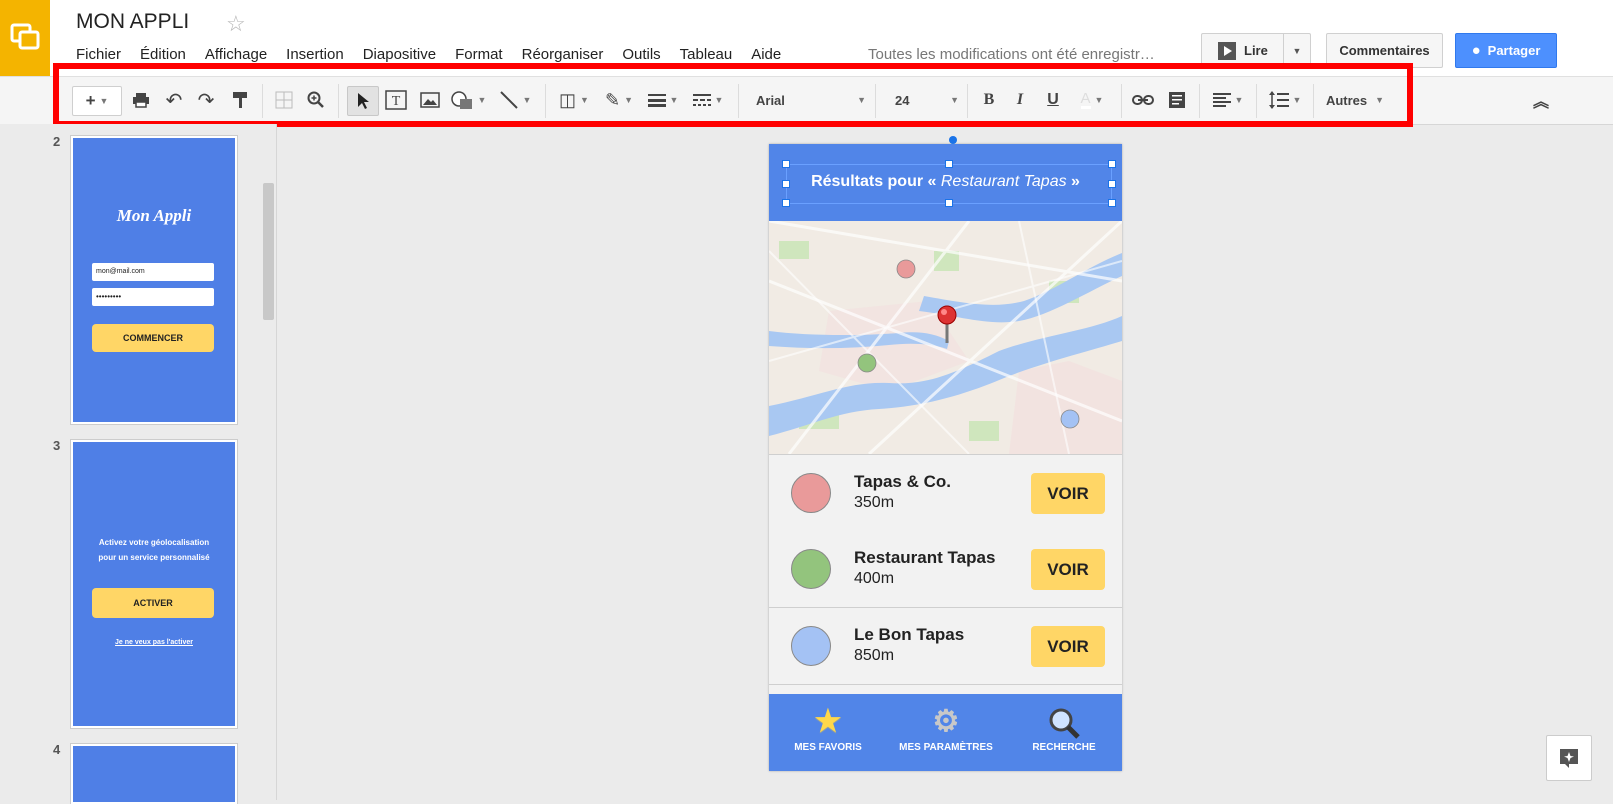  Describe the element at coordinates (236, 24) in the screenshot. I see `star-icon: ☆` at that location.